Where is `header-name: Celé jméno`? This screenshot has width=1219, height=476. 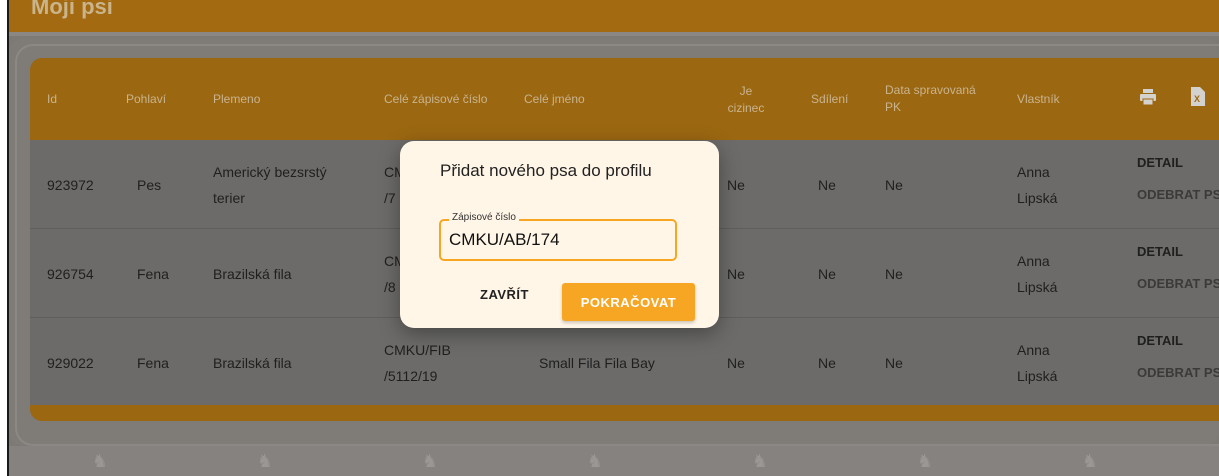 header-name: Celé jméno is located at coordinates (554, 99).